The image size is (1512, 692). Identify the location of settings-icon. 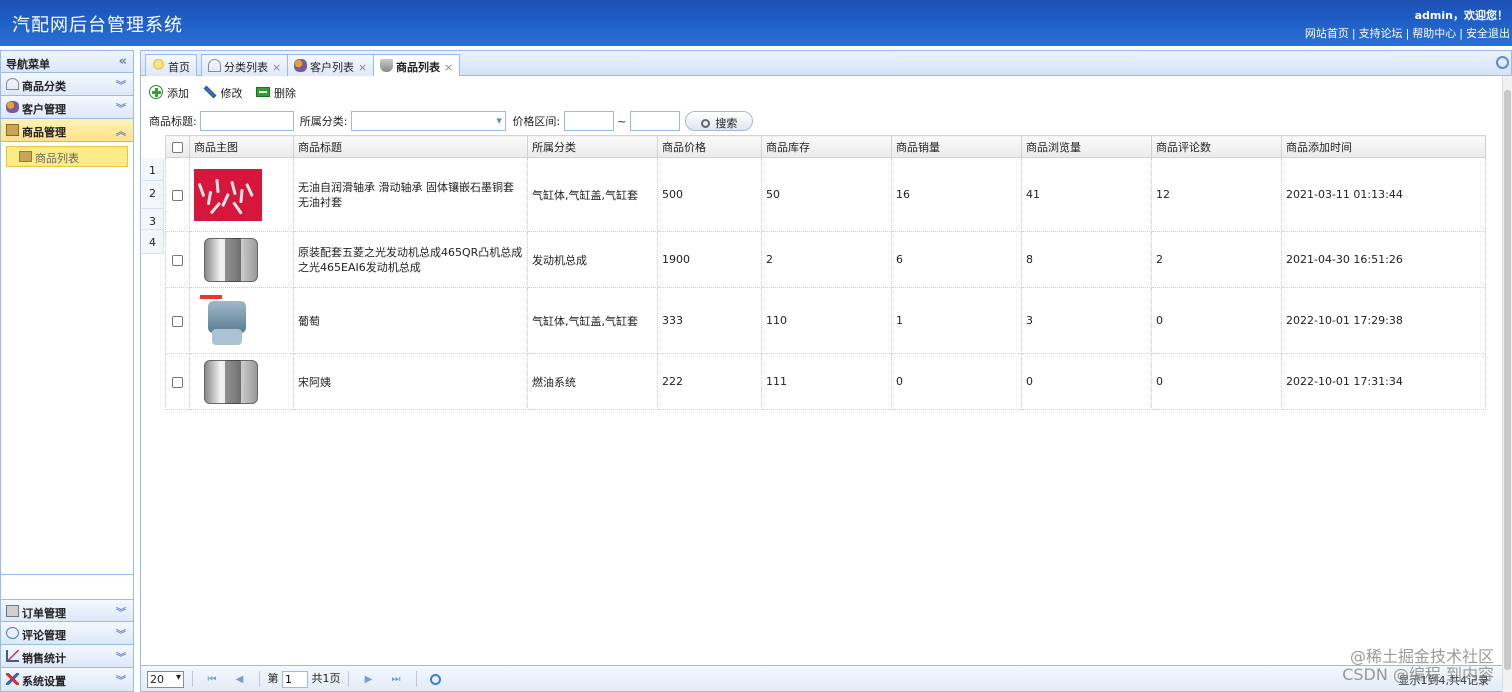
(12, 679).